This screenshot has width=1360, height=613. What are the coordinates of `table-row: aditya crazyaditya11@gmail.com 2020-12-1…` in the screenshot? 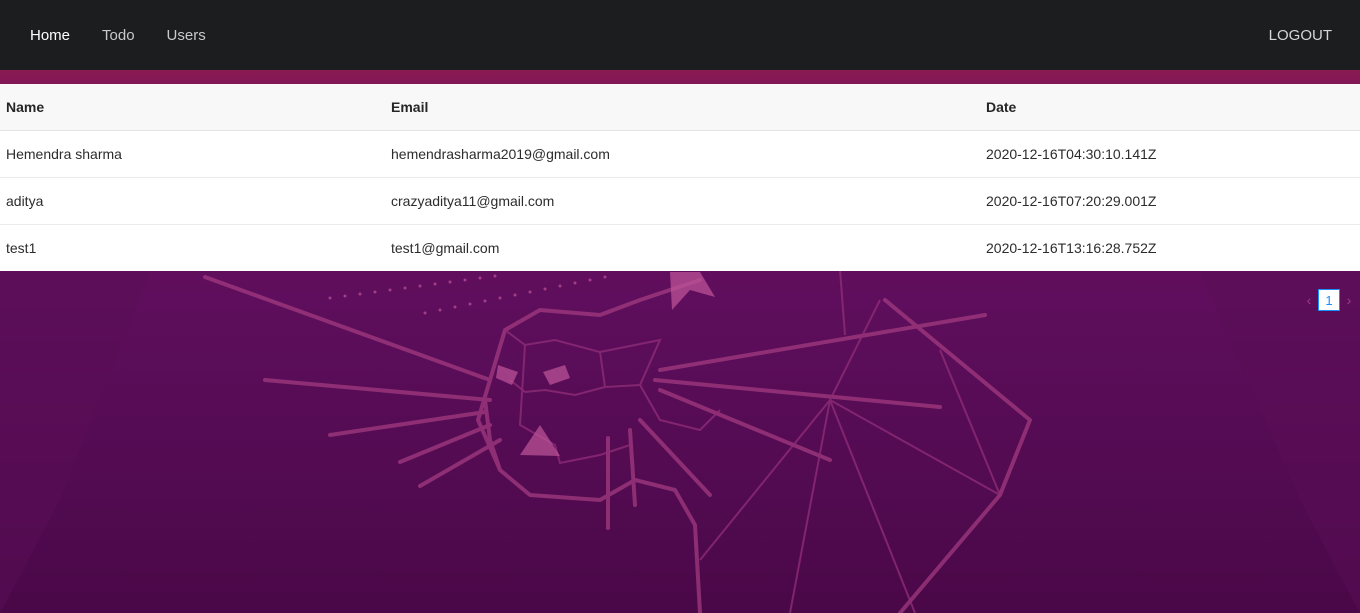 It's located at (680, 201).